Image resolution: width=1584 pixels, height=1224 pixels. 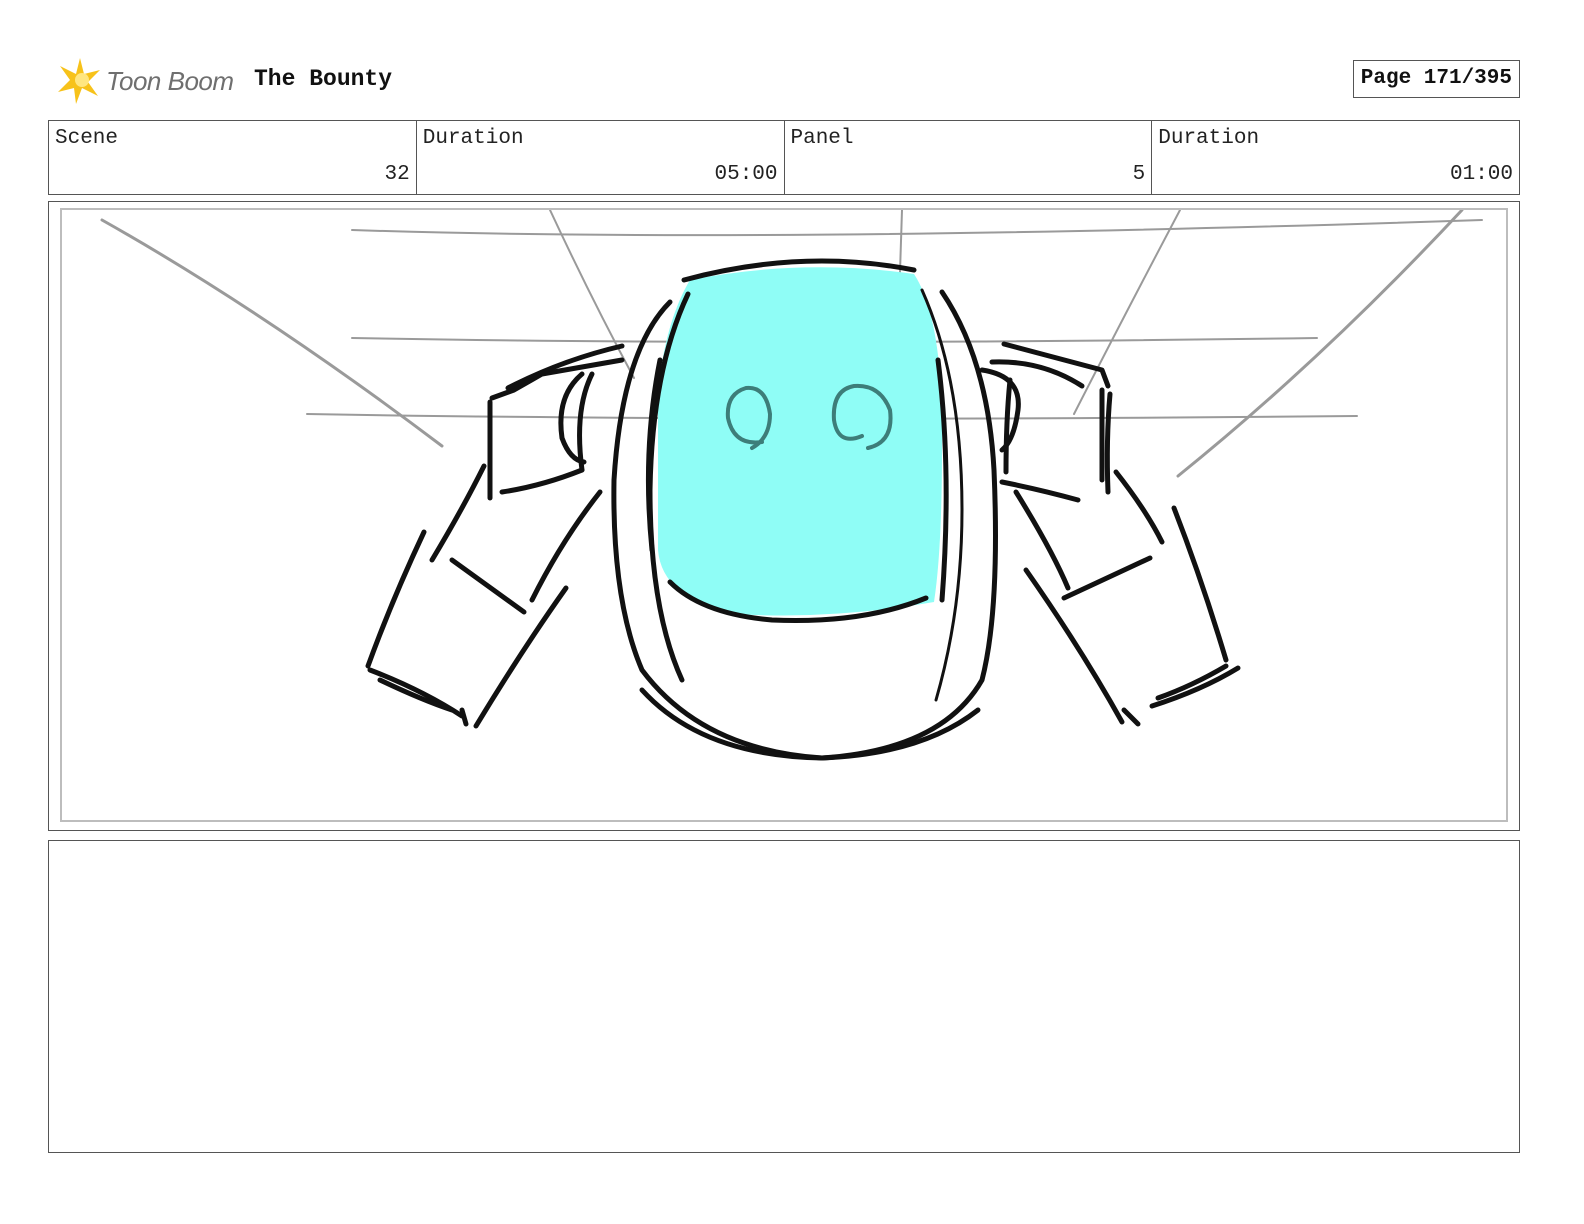 I want to click on starburst-icon, so click(x=79, y=81).